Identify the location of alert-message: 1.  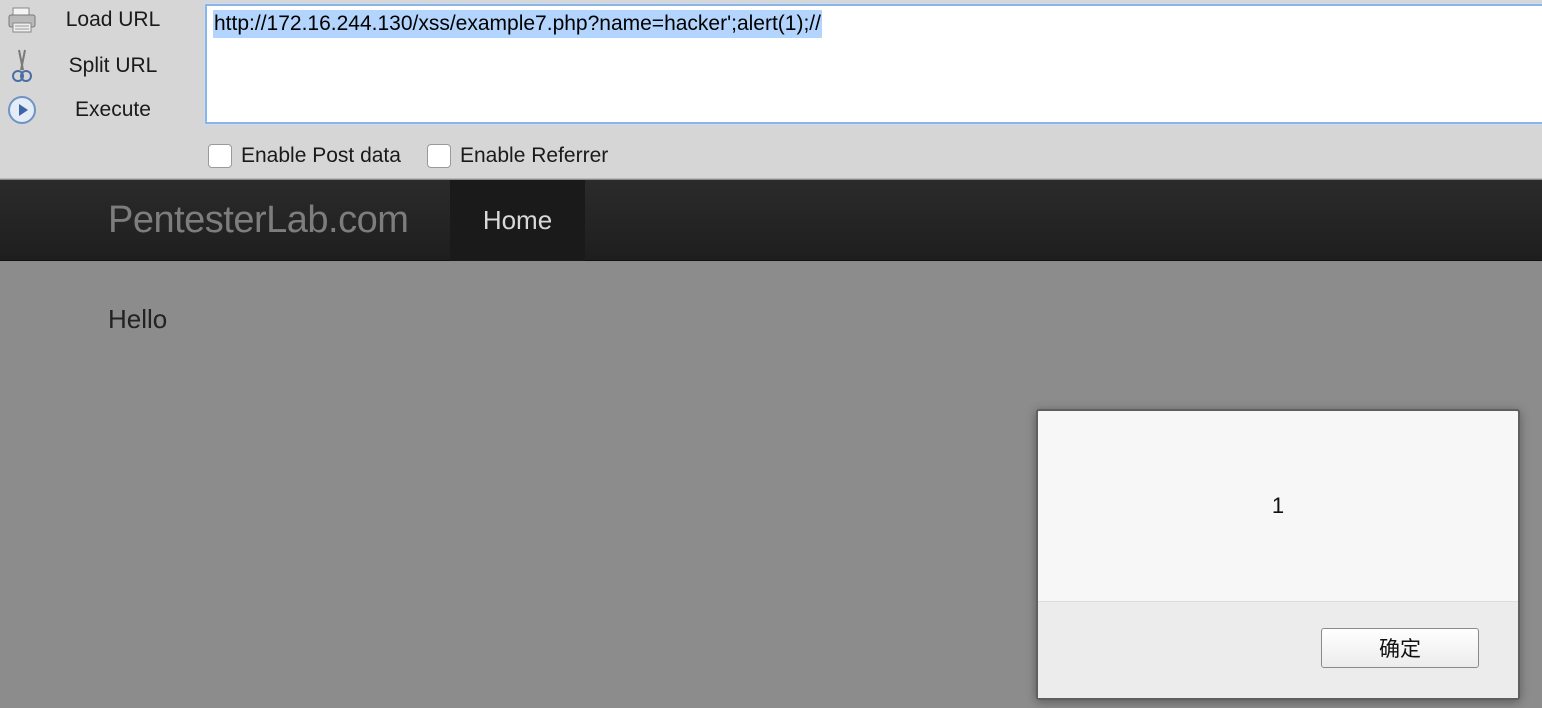
(1278, 505).